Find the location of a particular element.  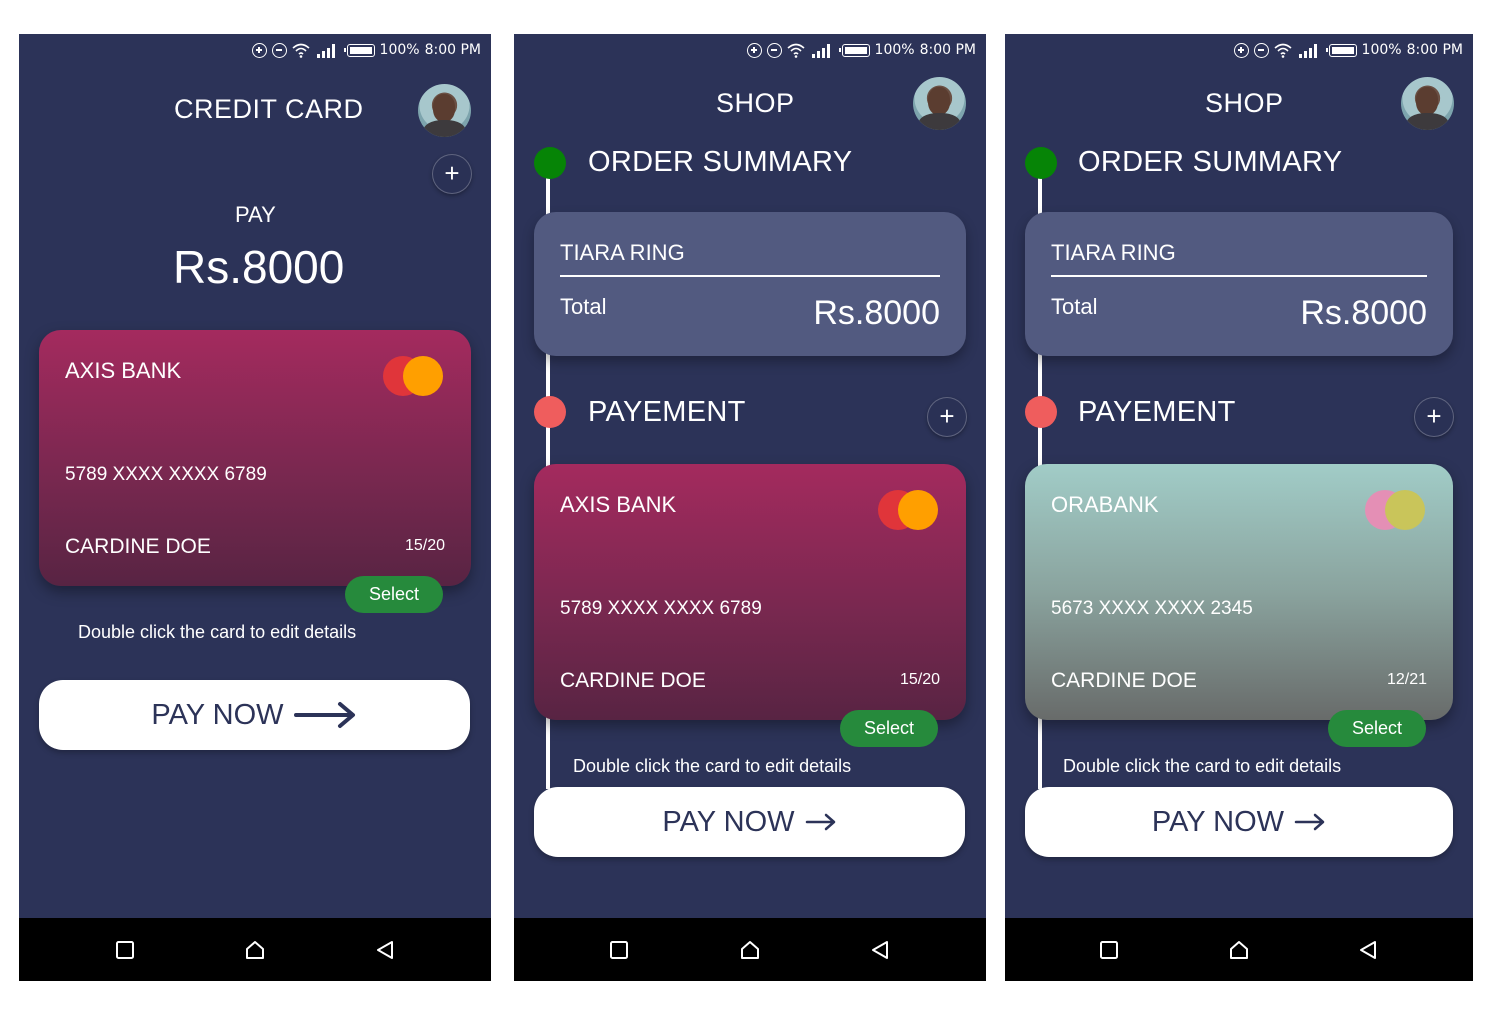

card-bank-name: ORABANK is located at coordinates (1105, 504).